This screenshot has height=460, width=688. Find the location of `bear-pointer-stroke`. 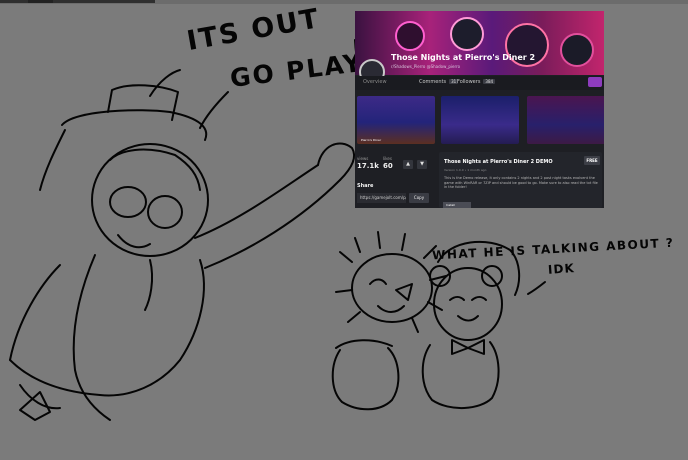

bear-pointer-stroke is located at coordinates (536, 288).